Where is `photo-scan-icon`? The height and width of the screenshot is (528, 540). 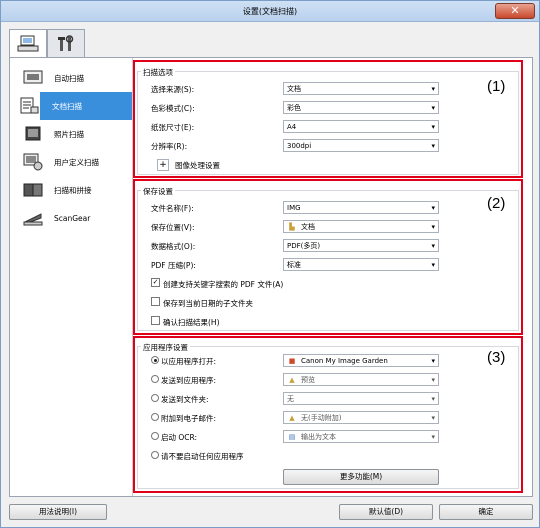 photo-scan-icon is located at coordinates (33, 134).